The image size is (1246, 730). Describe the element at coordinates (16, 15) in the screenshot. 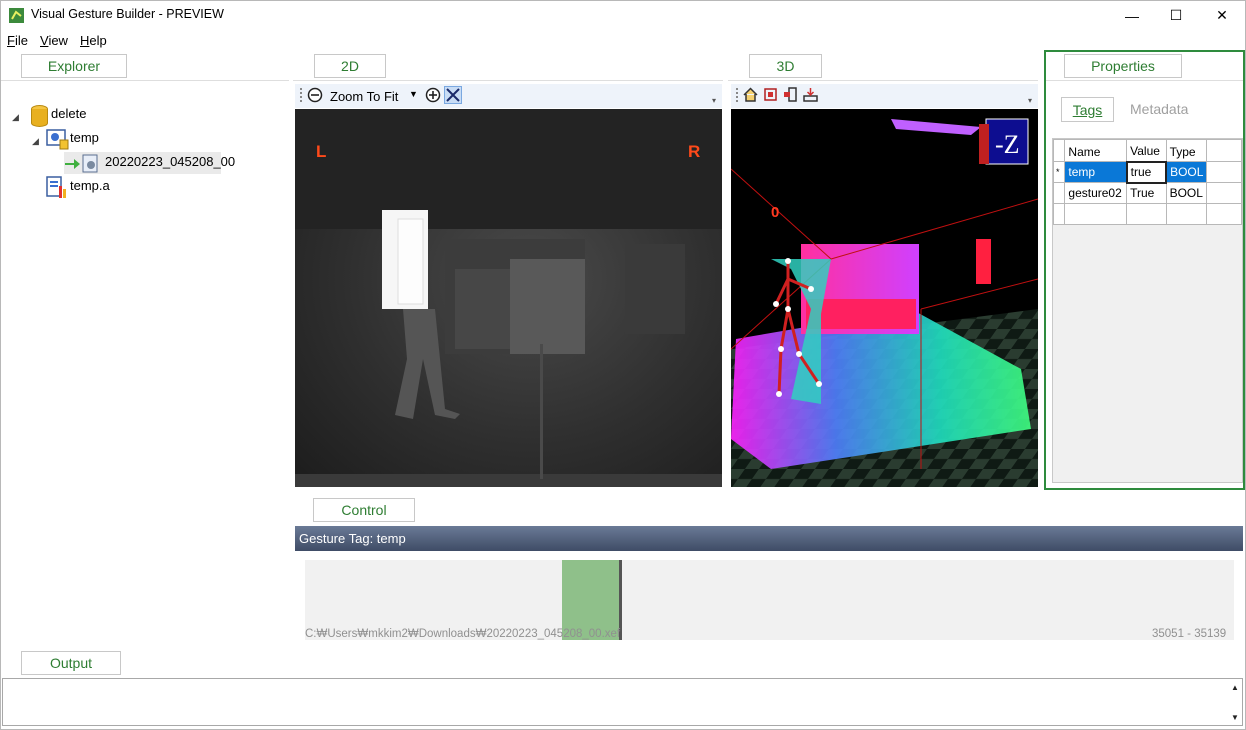

I see `app-icon` at that location.